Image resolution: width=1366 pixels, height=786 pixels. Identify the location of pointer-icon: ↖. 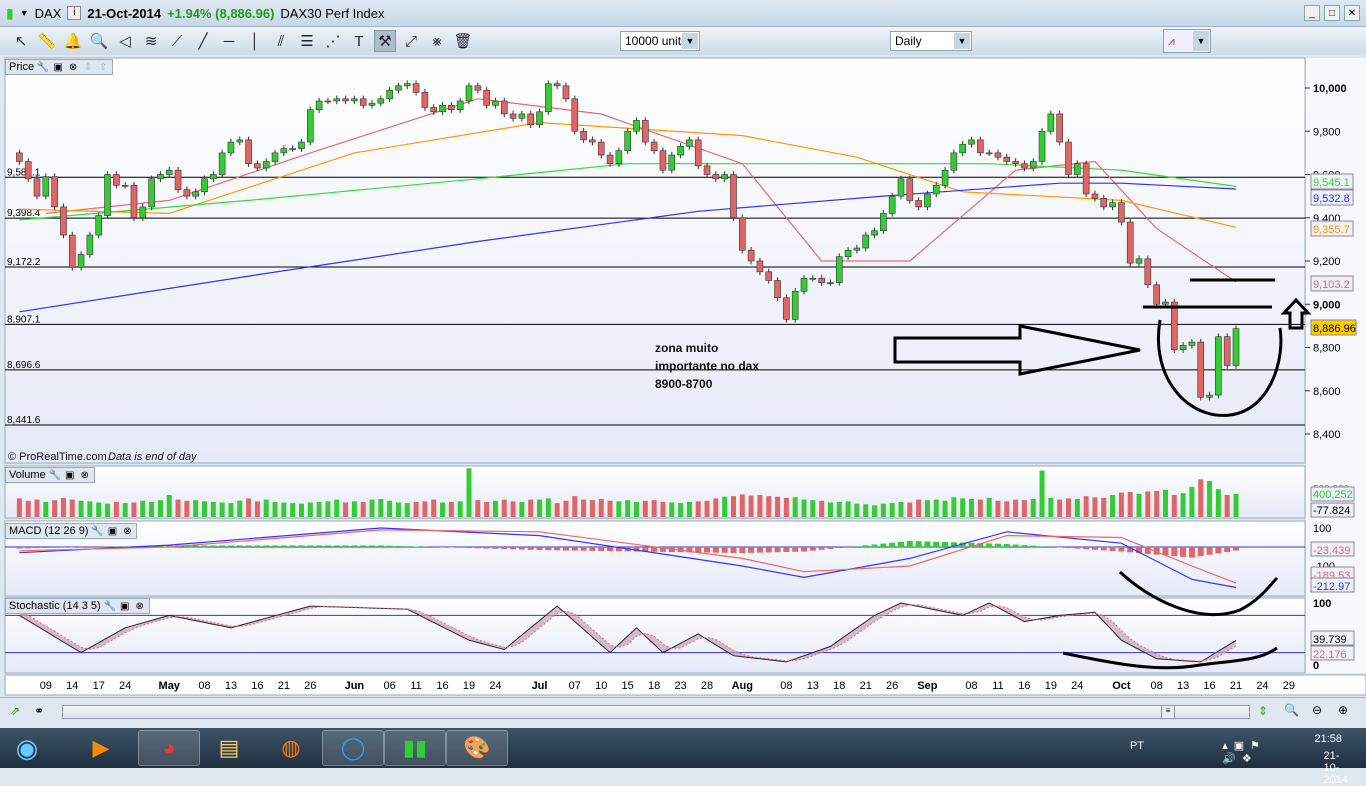
(21, 41).